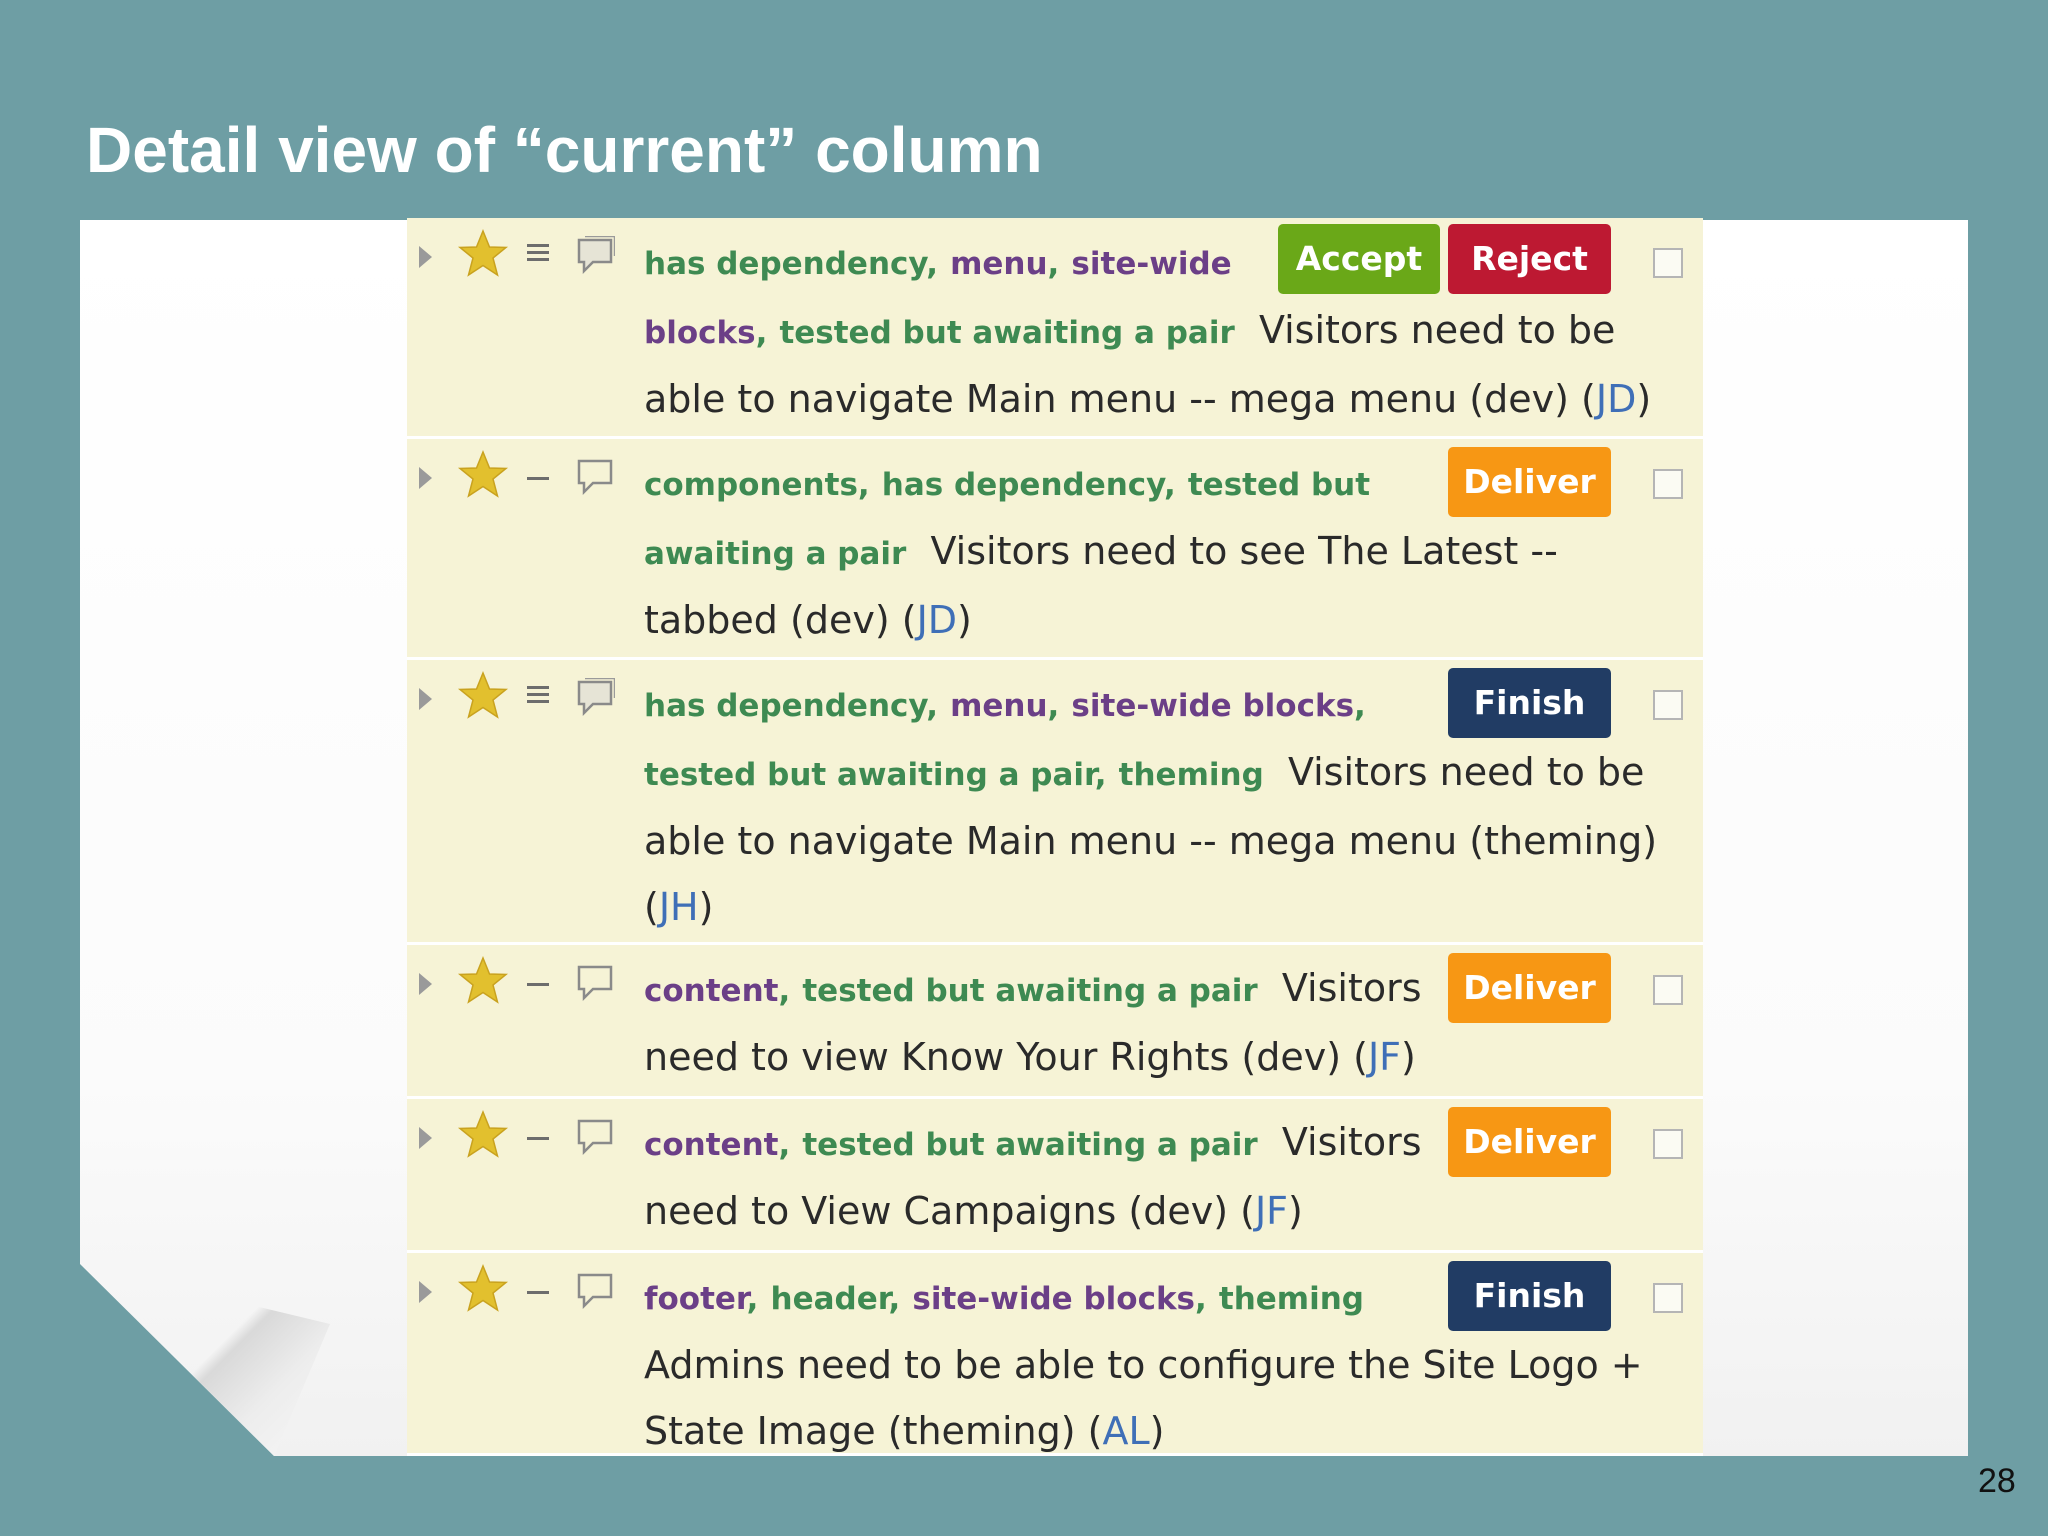 Image resolution: width=2048 pixels, height=1536 pixels. Describe the element at coordinates (679, 907) in the screenshot. I see `story-owner: JH` at that location.